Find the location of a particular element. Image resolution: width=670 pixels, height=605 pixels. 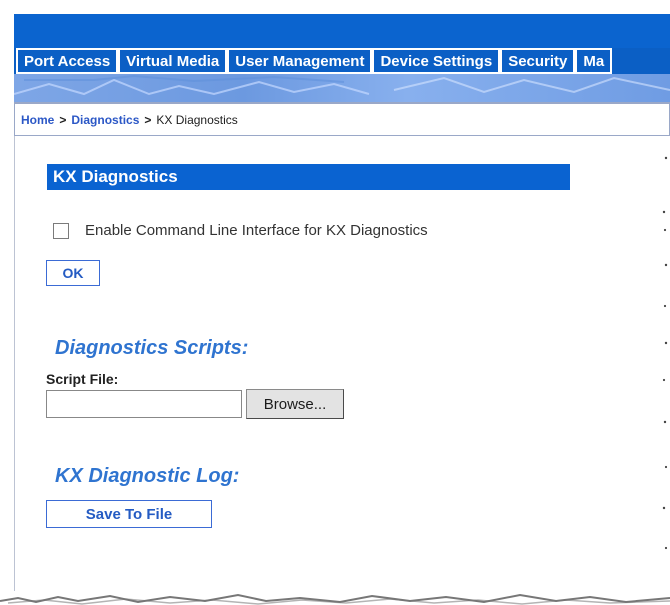

tab-virtual-media: Virtual Media is located at coordinates (173, 61).